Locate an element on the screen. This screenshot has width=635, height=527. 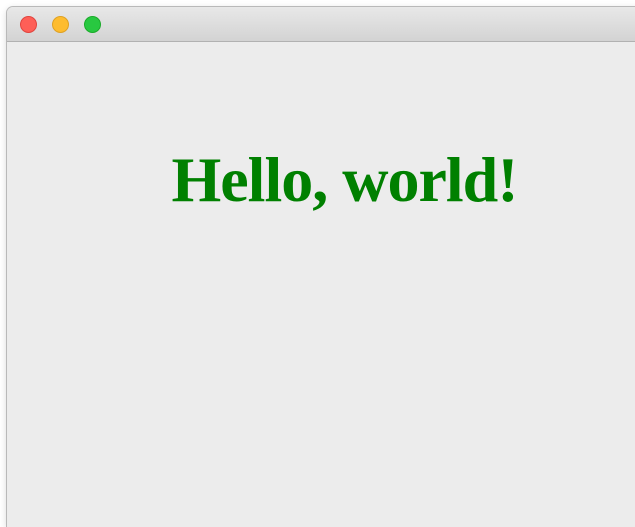
title-bar is located at coordinates (321, 24).